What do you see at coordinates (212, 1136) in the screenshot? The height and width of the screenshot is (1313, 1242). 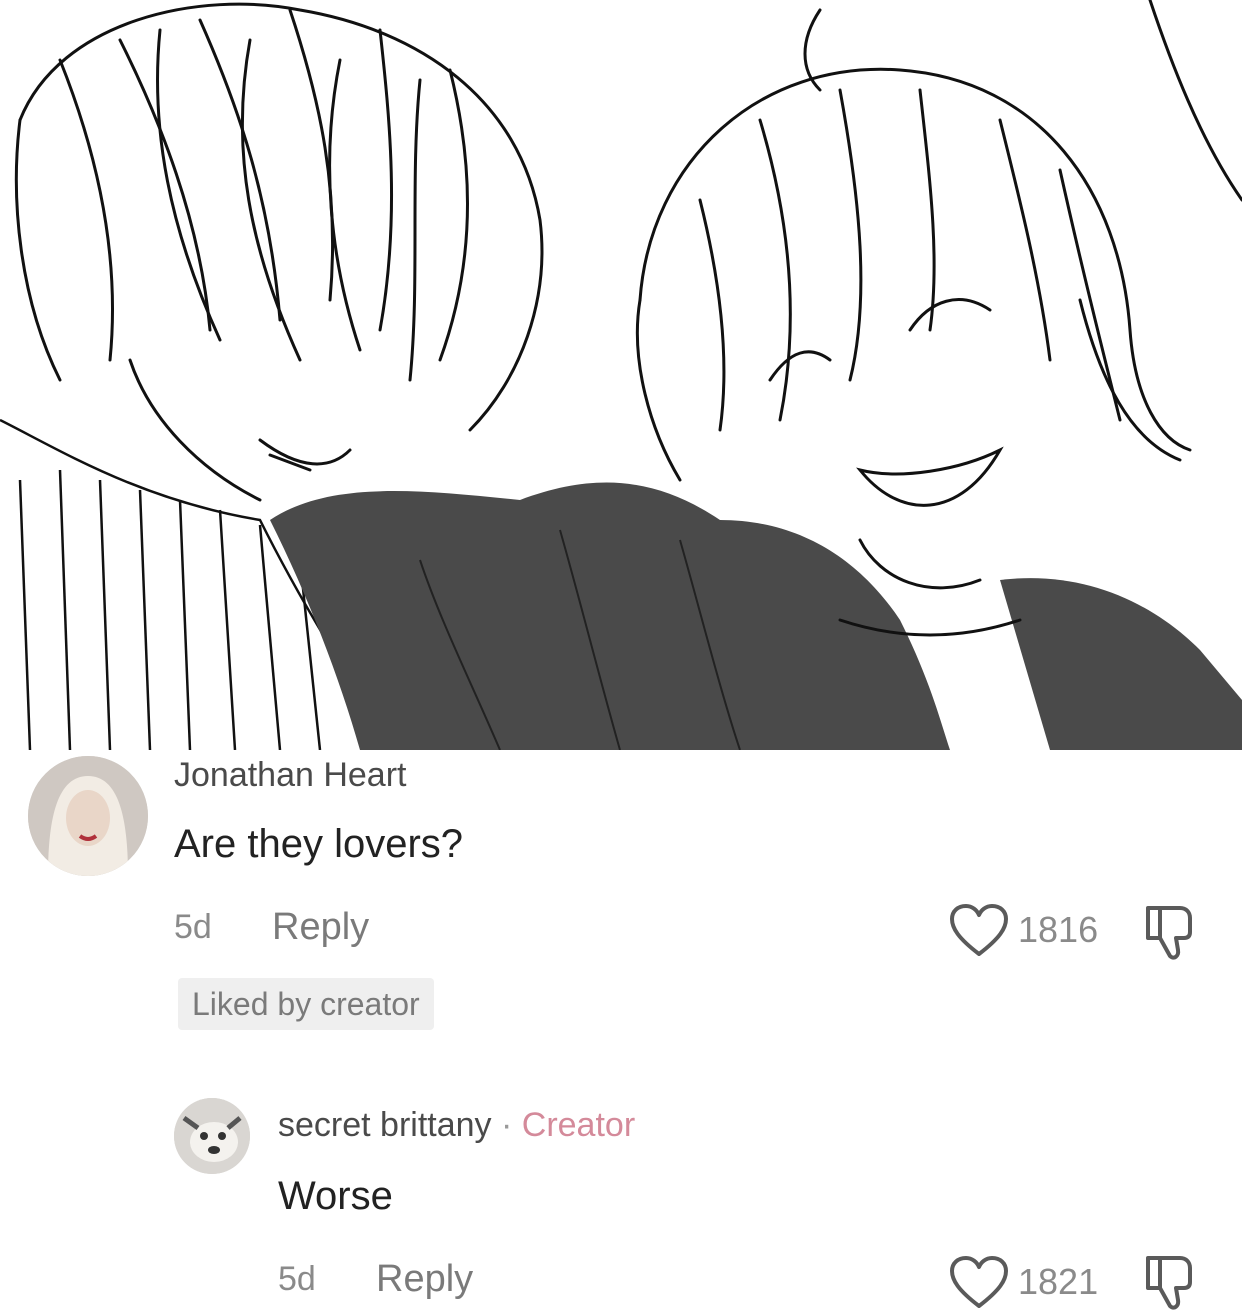 I see `creator-avatar-icon` at bounding box center [212, 1136].